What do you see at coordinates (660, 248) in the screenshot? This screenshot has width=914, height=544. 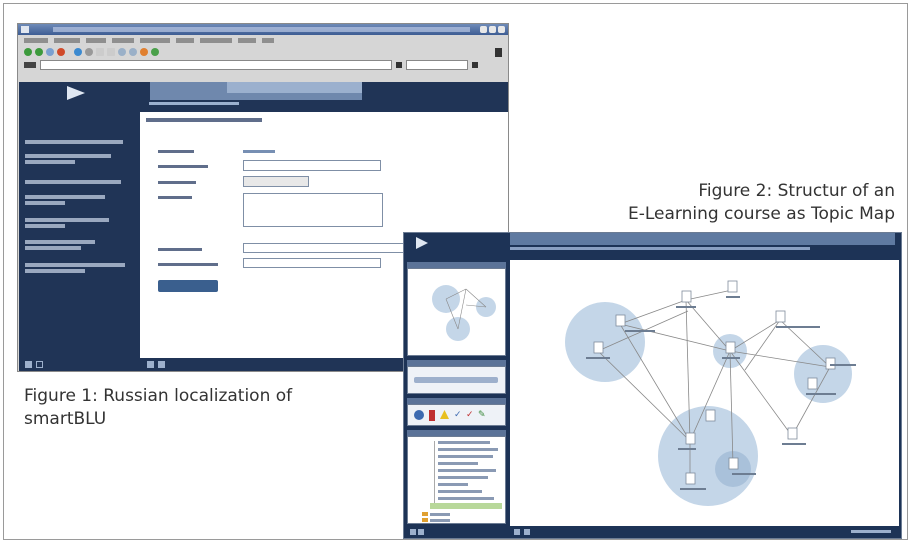 I see `breadcrumb` at bounding box center [660, 248].